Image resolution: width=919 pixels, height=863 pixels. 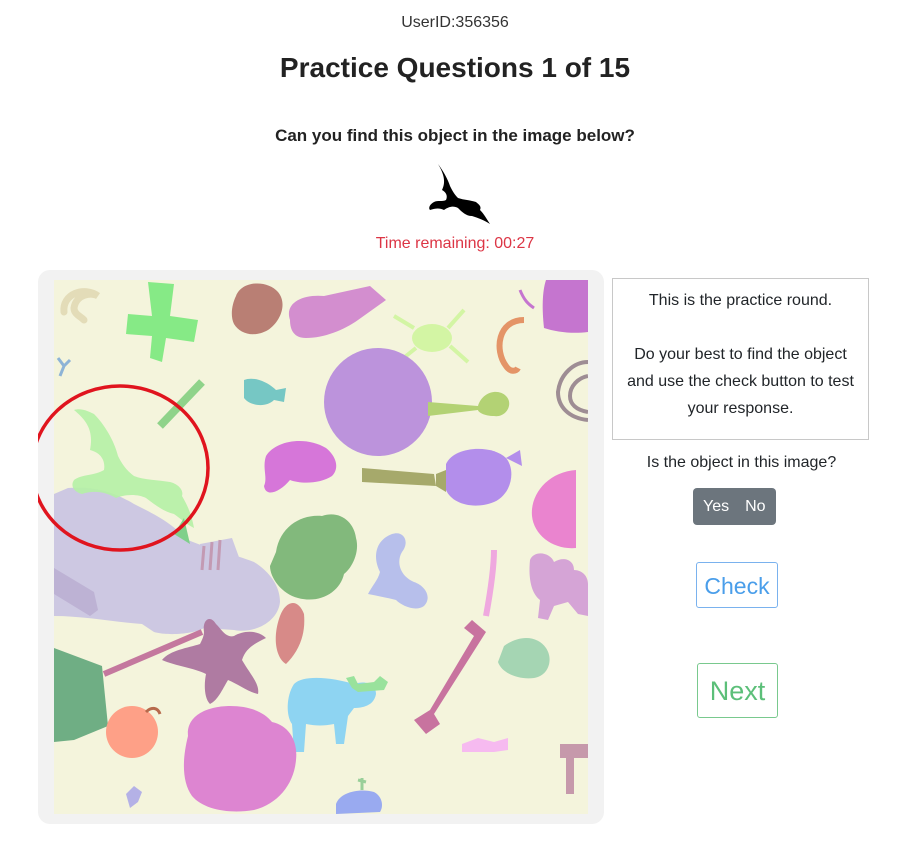 What do you see at coordinates (455, 243) in the screenshot?
I see `time-remaining: Time remaining: 00:27` at bounding box center [455, 243].